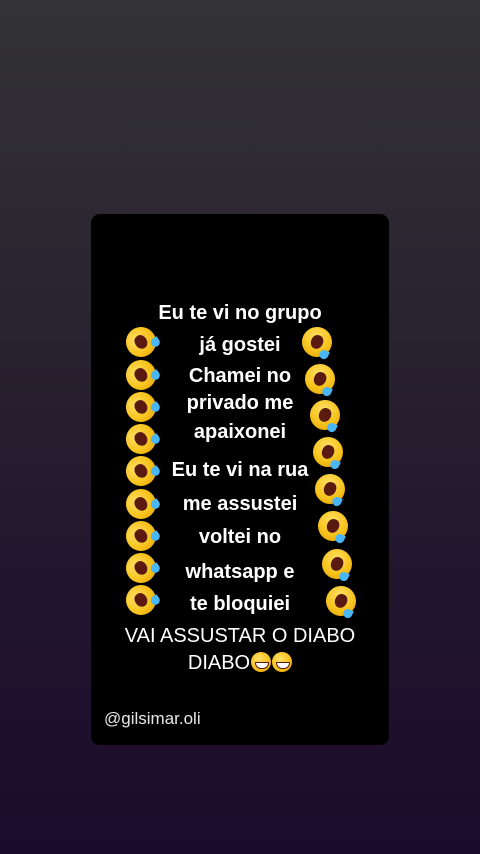 The image size is (480, 854). Describe the element at coordinates (240, 504) in the screenshot. I see `poem-line-7: me assustei` at that location.